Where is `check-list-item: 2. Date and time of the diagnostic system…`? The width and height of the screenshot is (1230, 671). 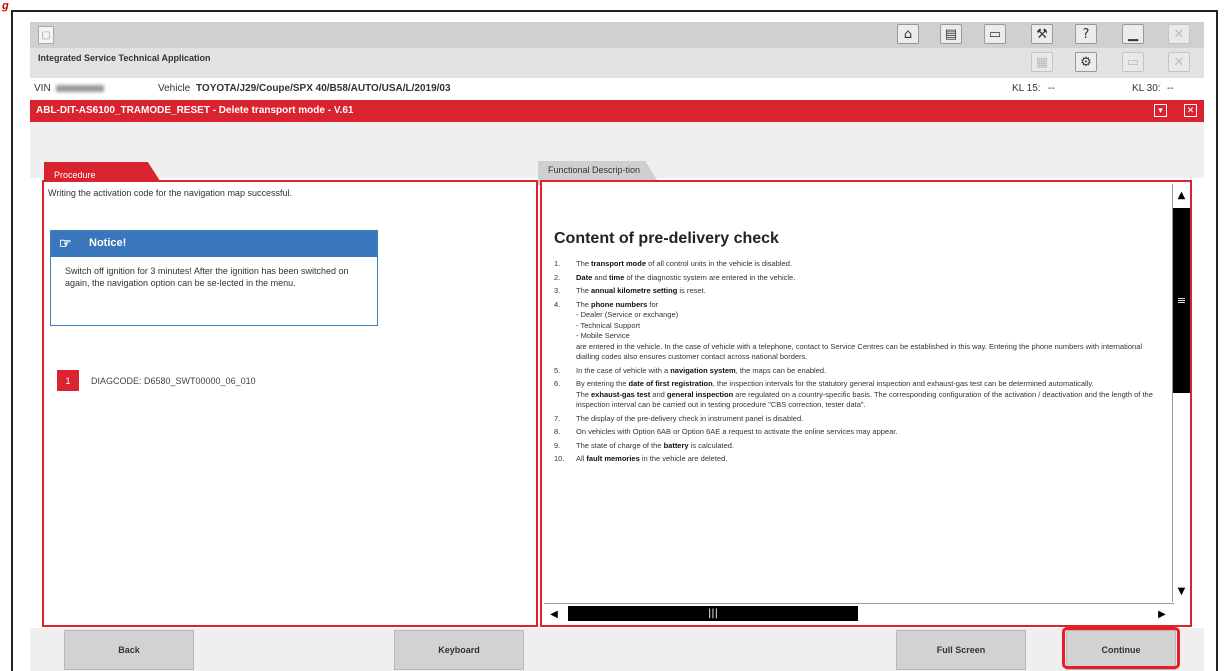
check-list-item: 2. Date and time of the diagnostic system… is located at coordinates (859, 278).